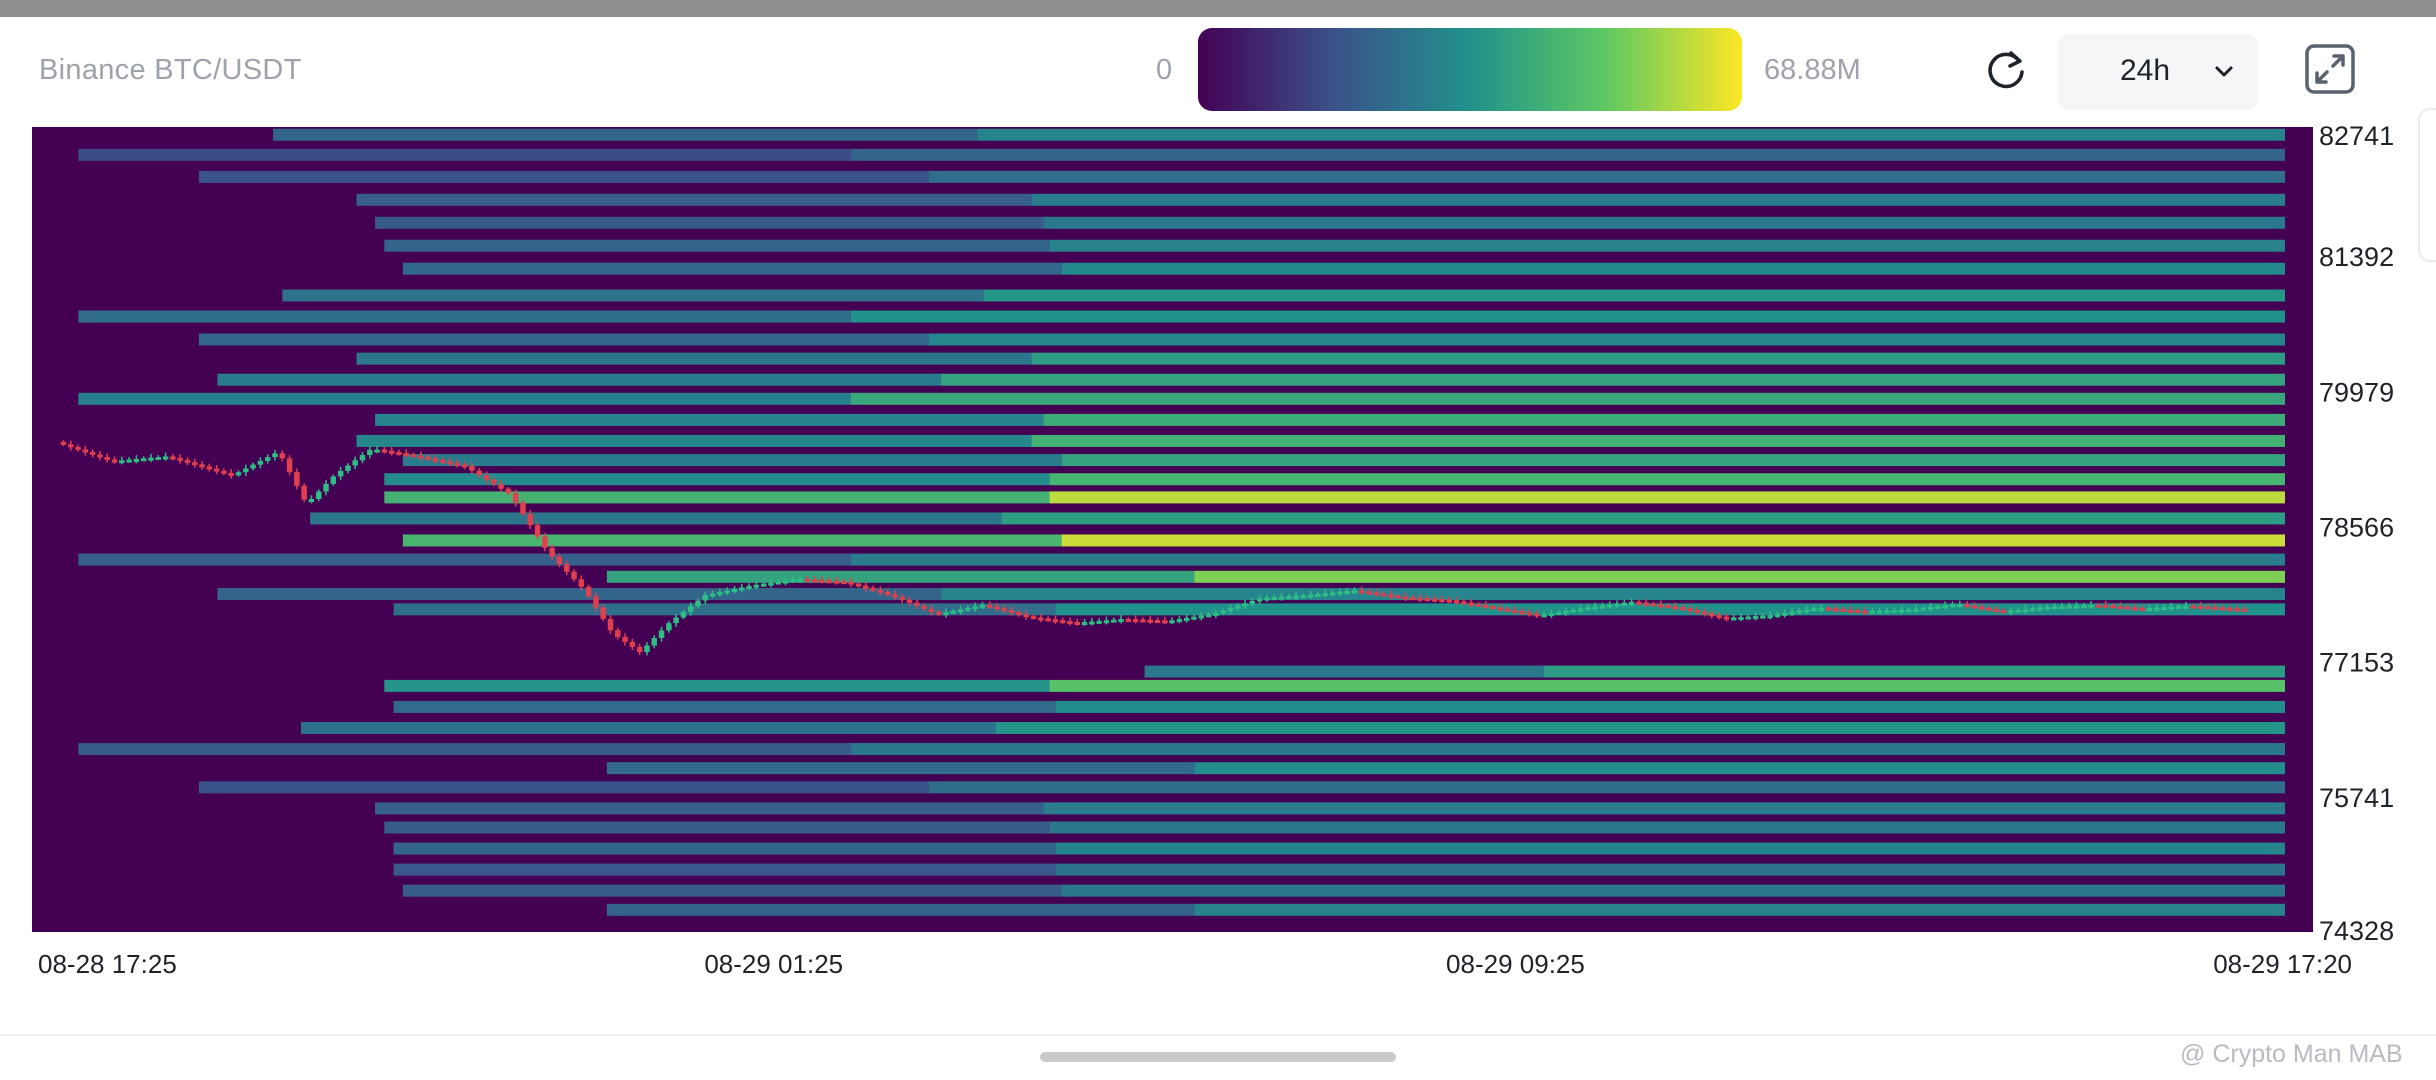  What do you see at coordinates (2356, 136) in the screenshot?
I see `y-tick-label: 82741` at bounding box center [2356, 136].